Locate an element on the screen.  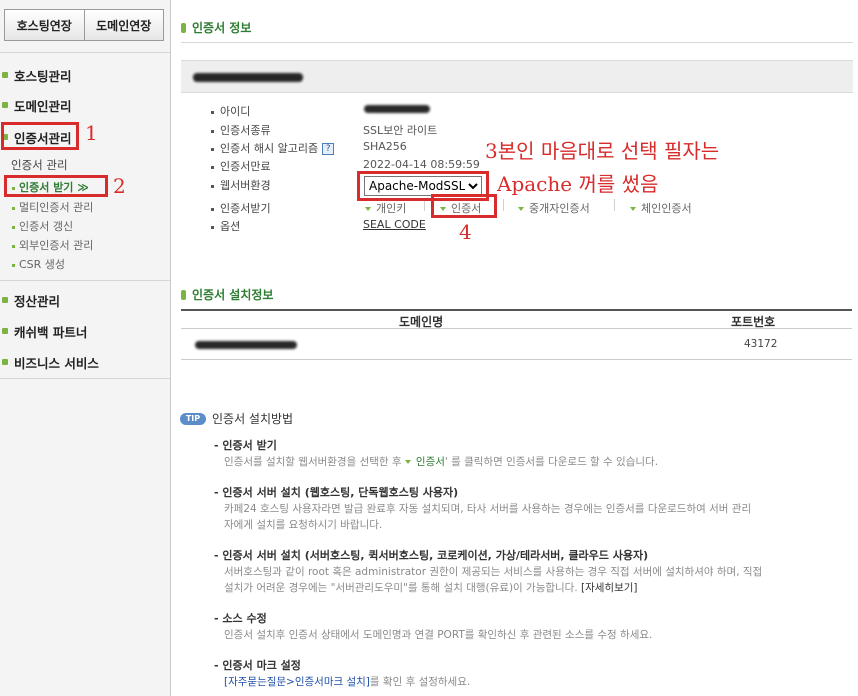
cert-type-value: SSL보안 라이트 is located at coordinates (400, 130).